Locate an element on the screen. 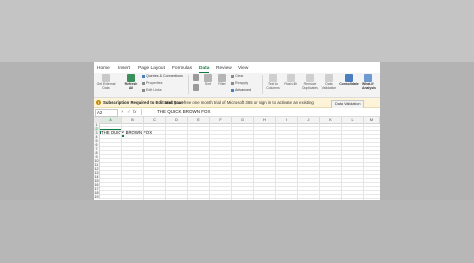 This screenshot has width=474, height=263. database-icon is located at coordinates (106, 78).